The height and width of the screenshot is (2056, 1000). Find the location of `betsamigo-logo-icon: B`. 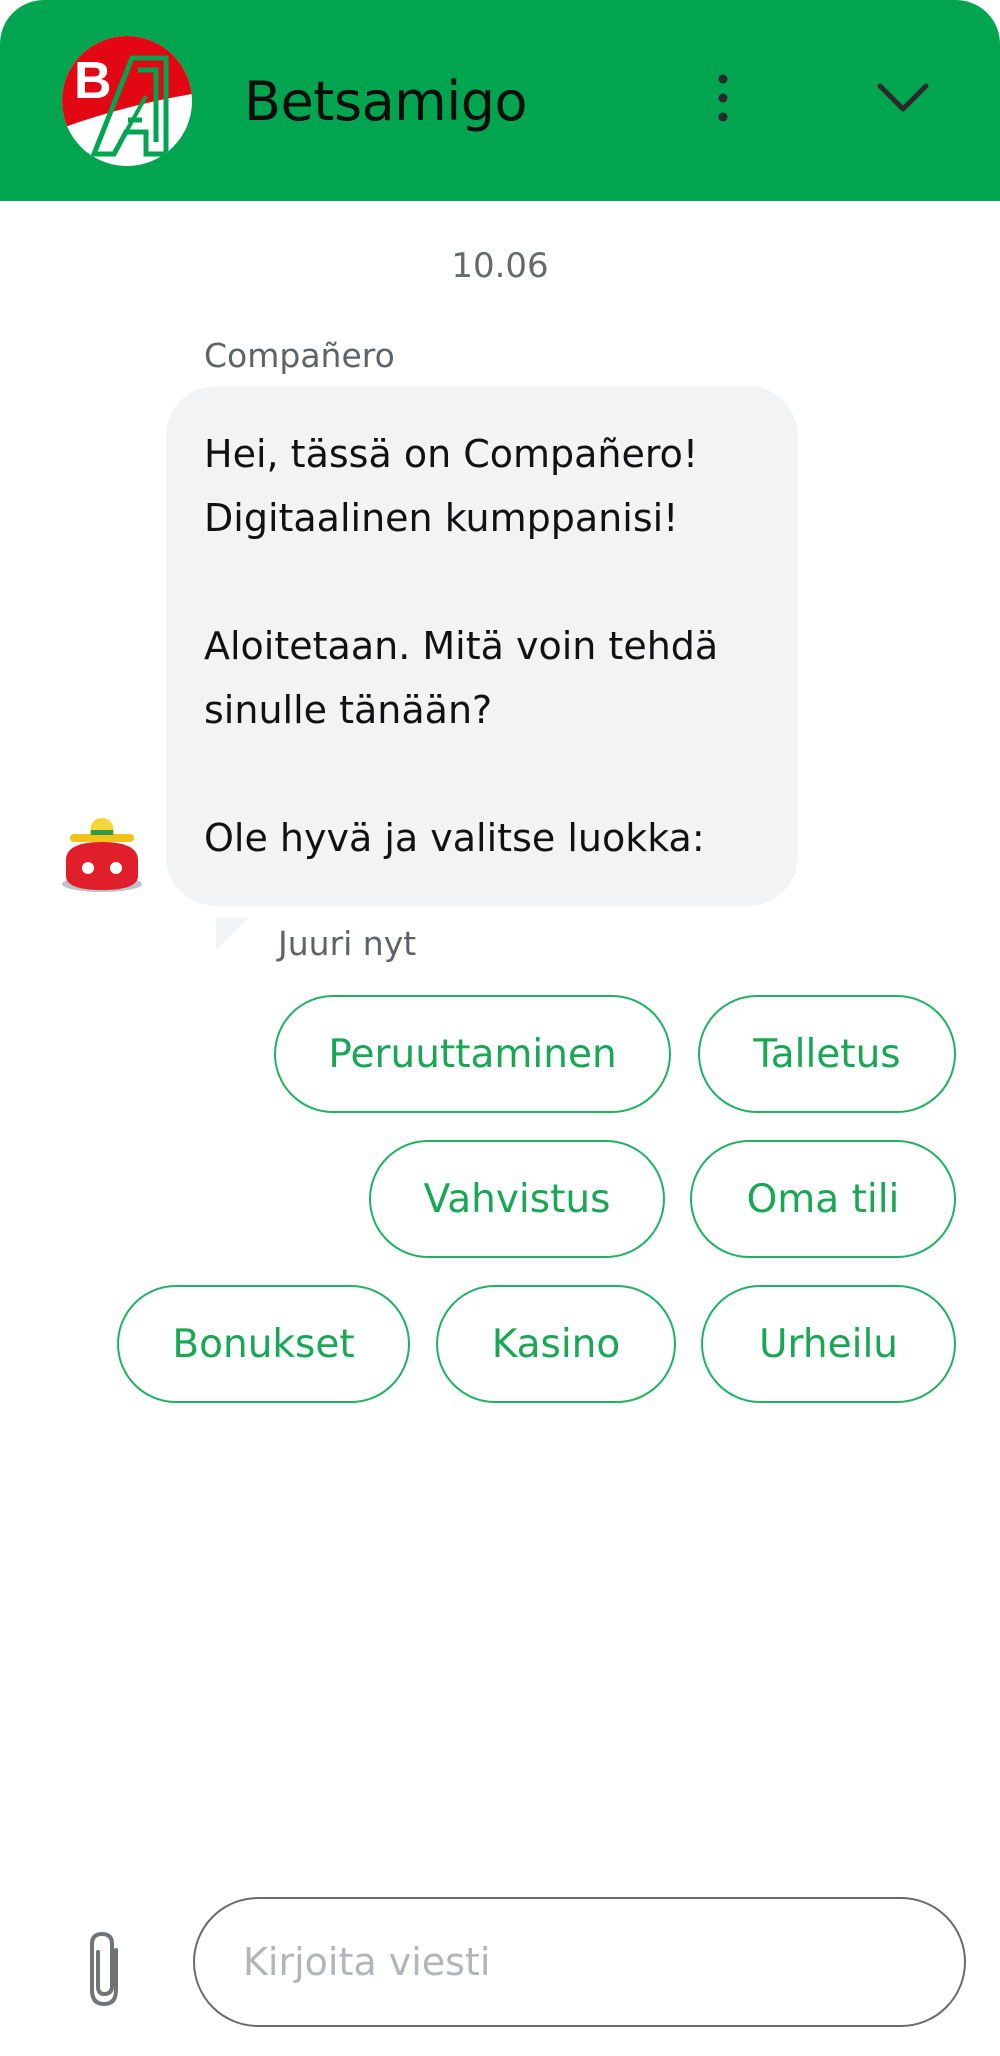

betsamigo-logo-icon: B is located at coordinates (127, 101).